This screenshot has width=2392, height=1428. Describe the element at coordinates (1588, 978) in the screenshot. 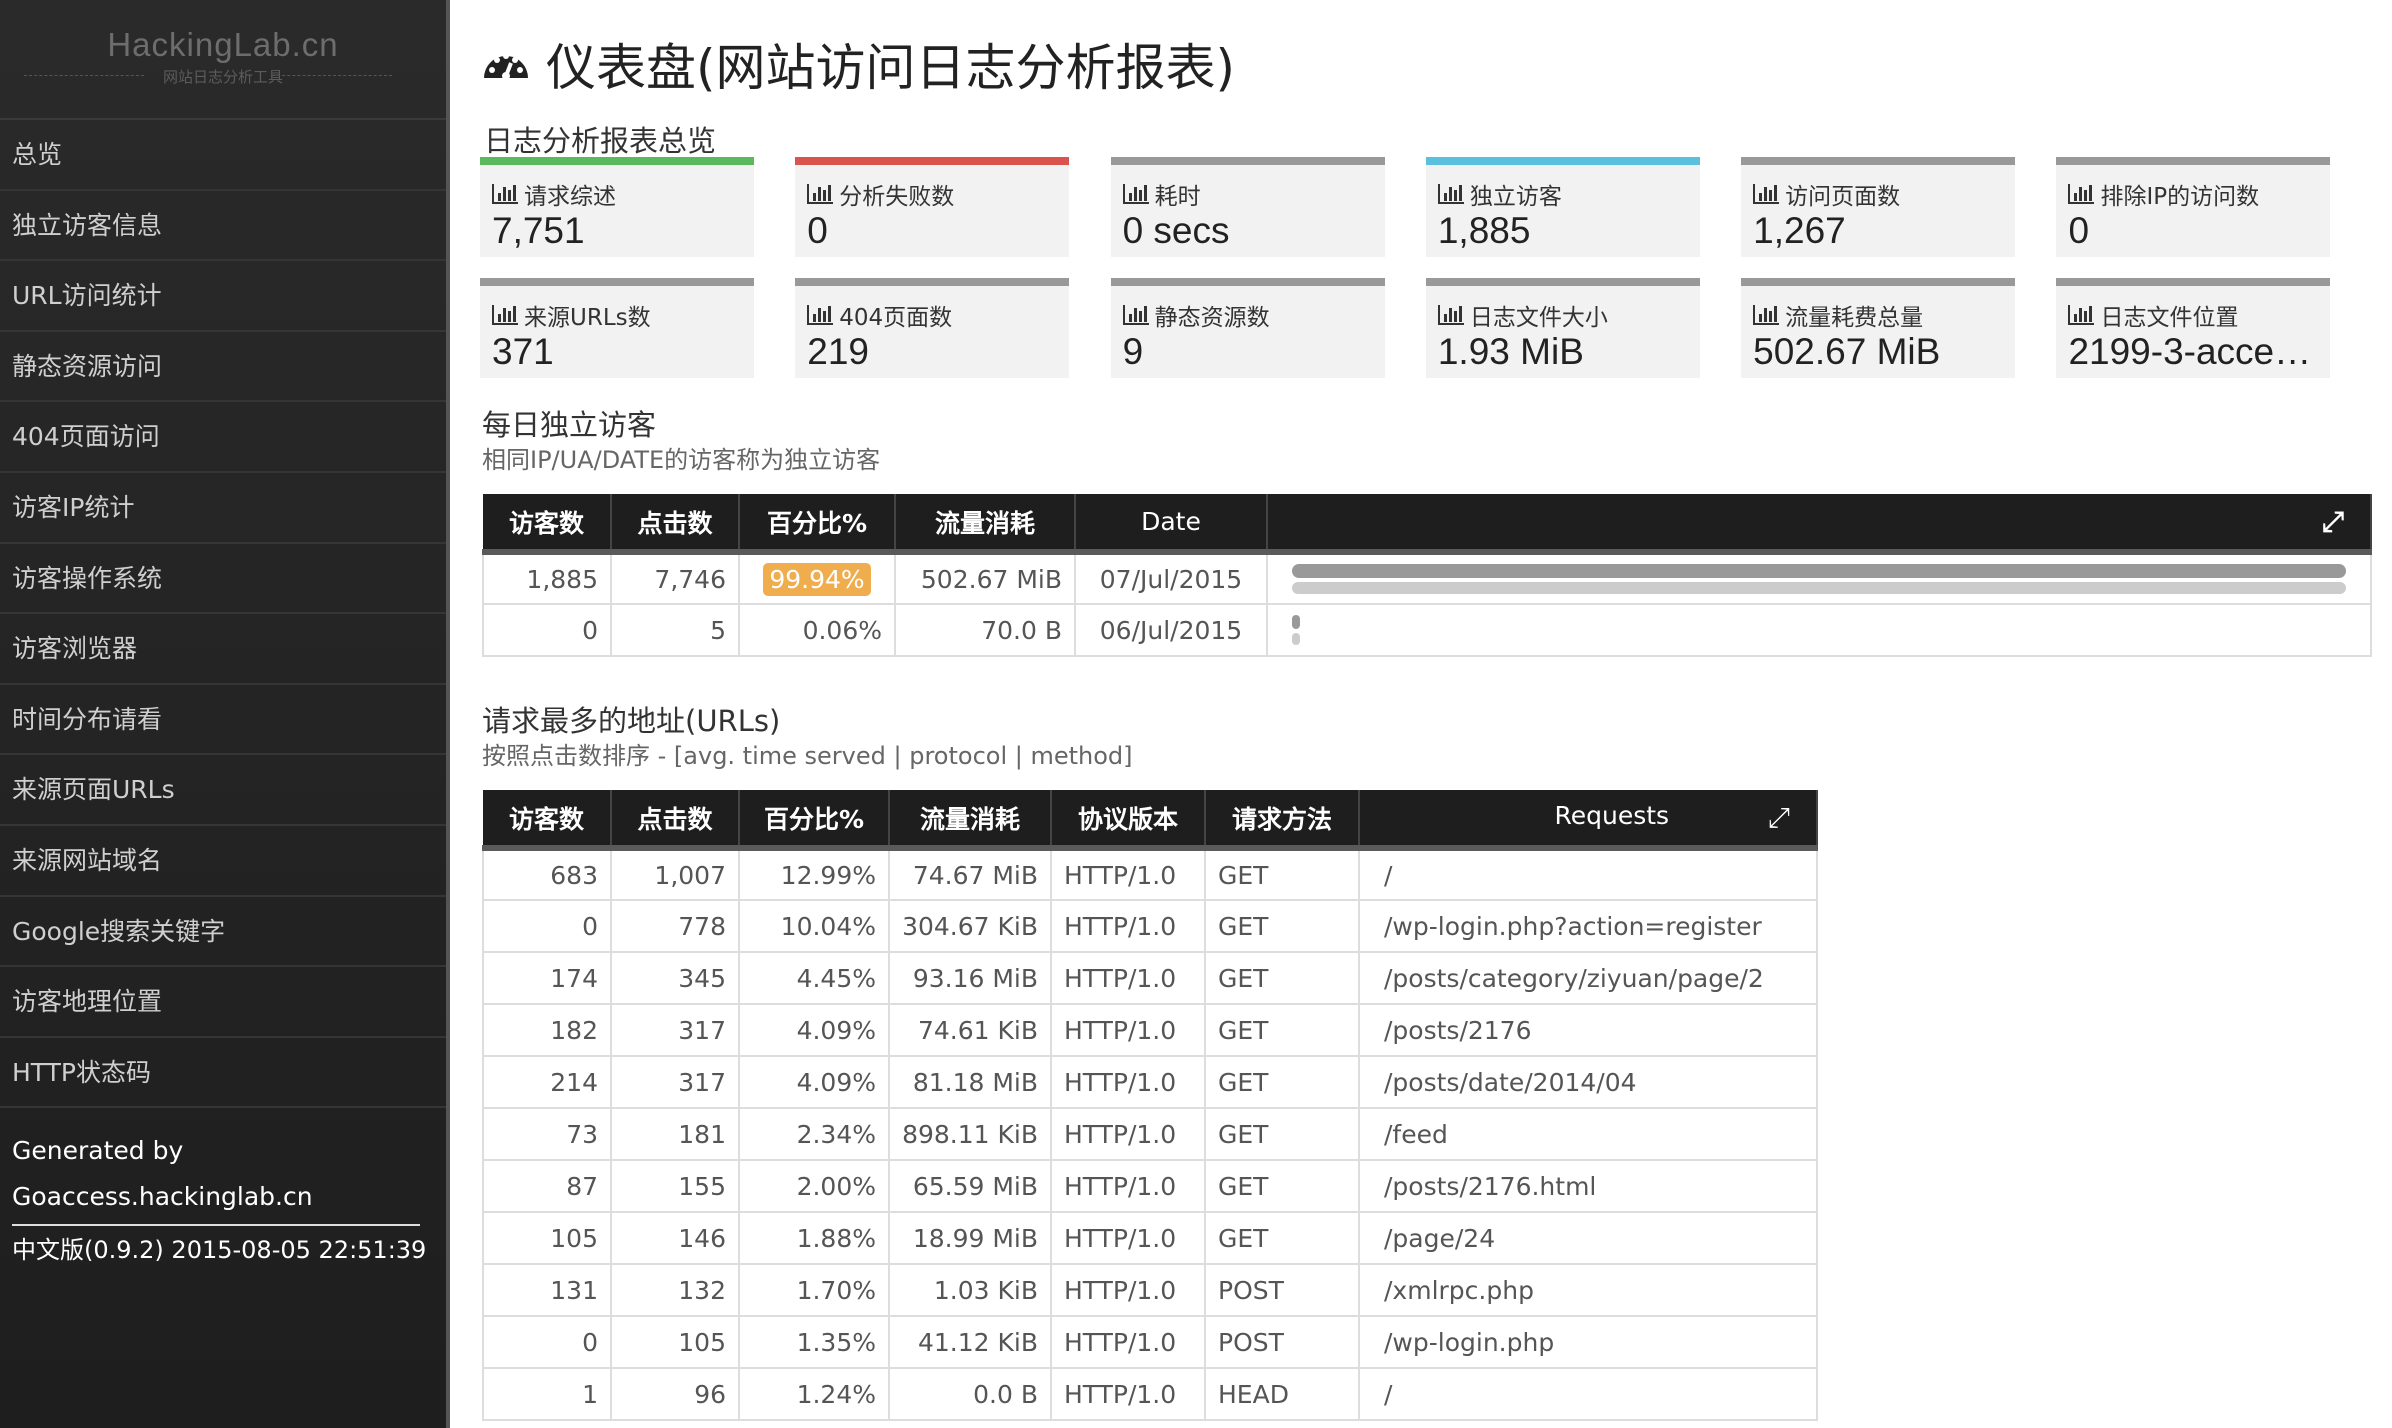

I see `cell-url: /posts/category/ziyuan/page/2` at that location.